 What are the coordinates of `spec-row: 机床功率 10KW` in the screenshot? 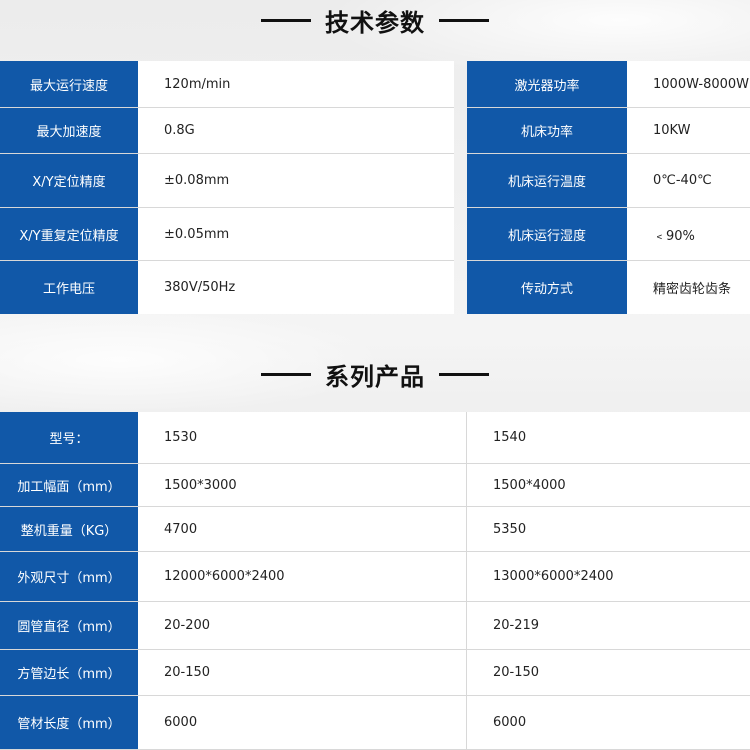 It's located at (608, 131).